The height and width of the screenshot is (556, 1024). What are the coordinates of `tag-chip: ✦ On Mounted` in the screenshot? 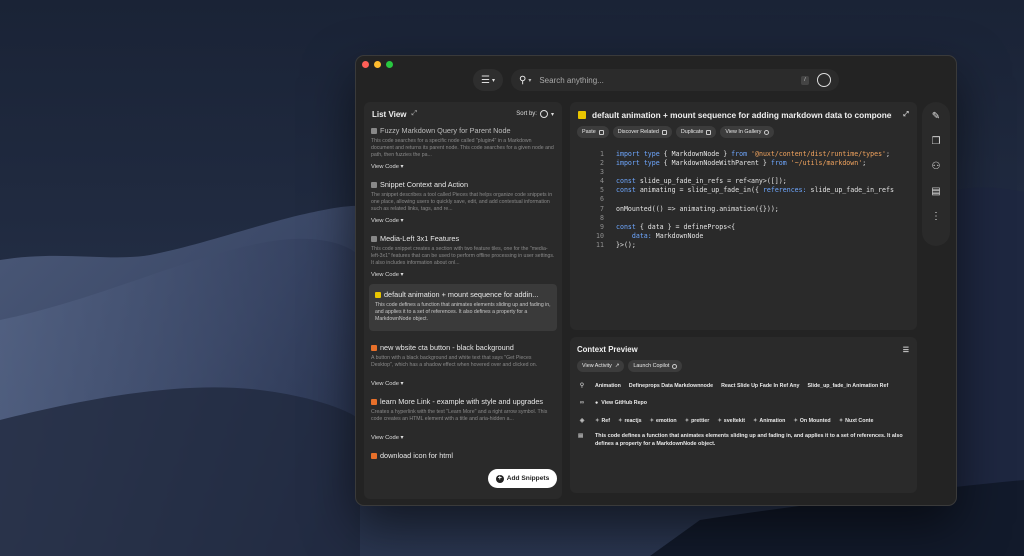 It's located at (811, 421).